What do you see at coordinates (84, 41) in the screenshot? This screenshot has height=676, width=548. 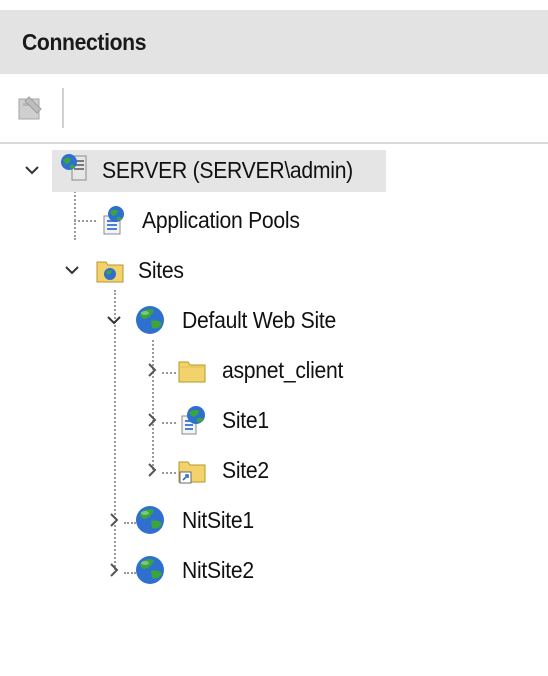 I see `panel-title: Connections` at bounding box center [84, 41].